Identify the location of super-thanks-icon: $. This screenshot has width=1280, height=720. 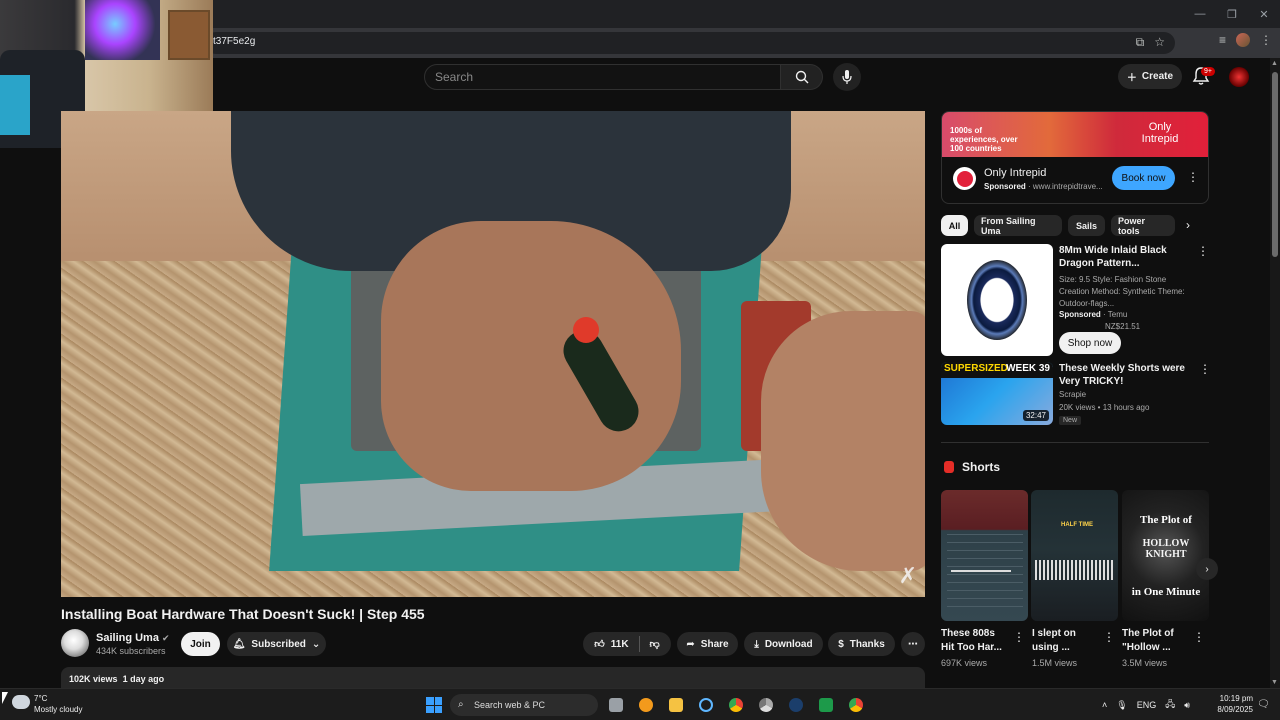
(841, 644).